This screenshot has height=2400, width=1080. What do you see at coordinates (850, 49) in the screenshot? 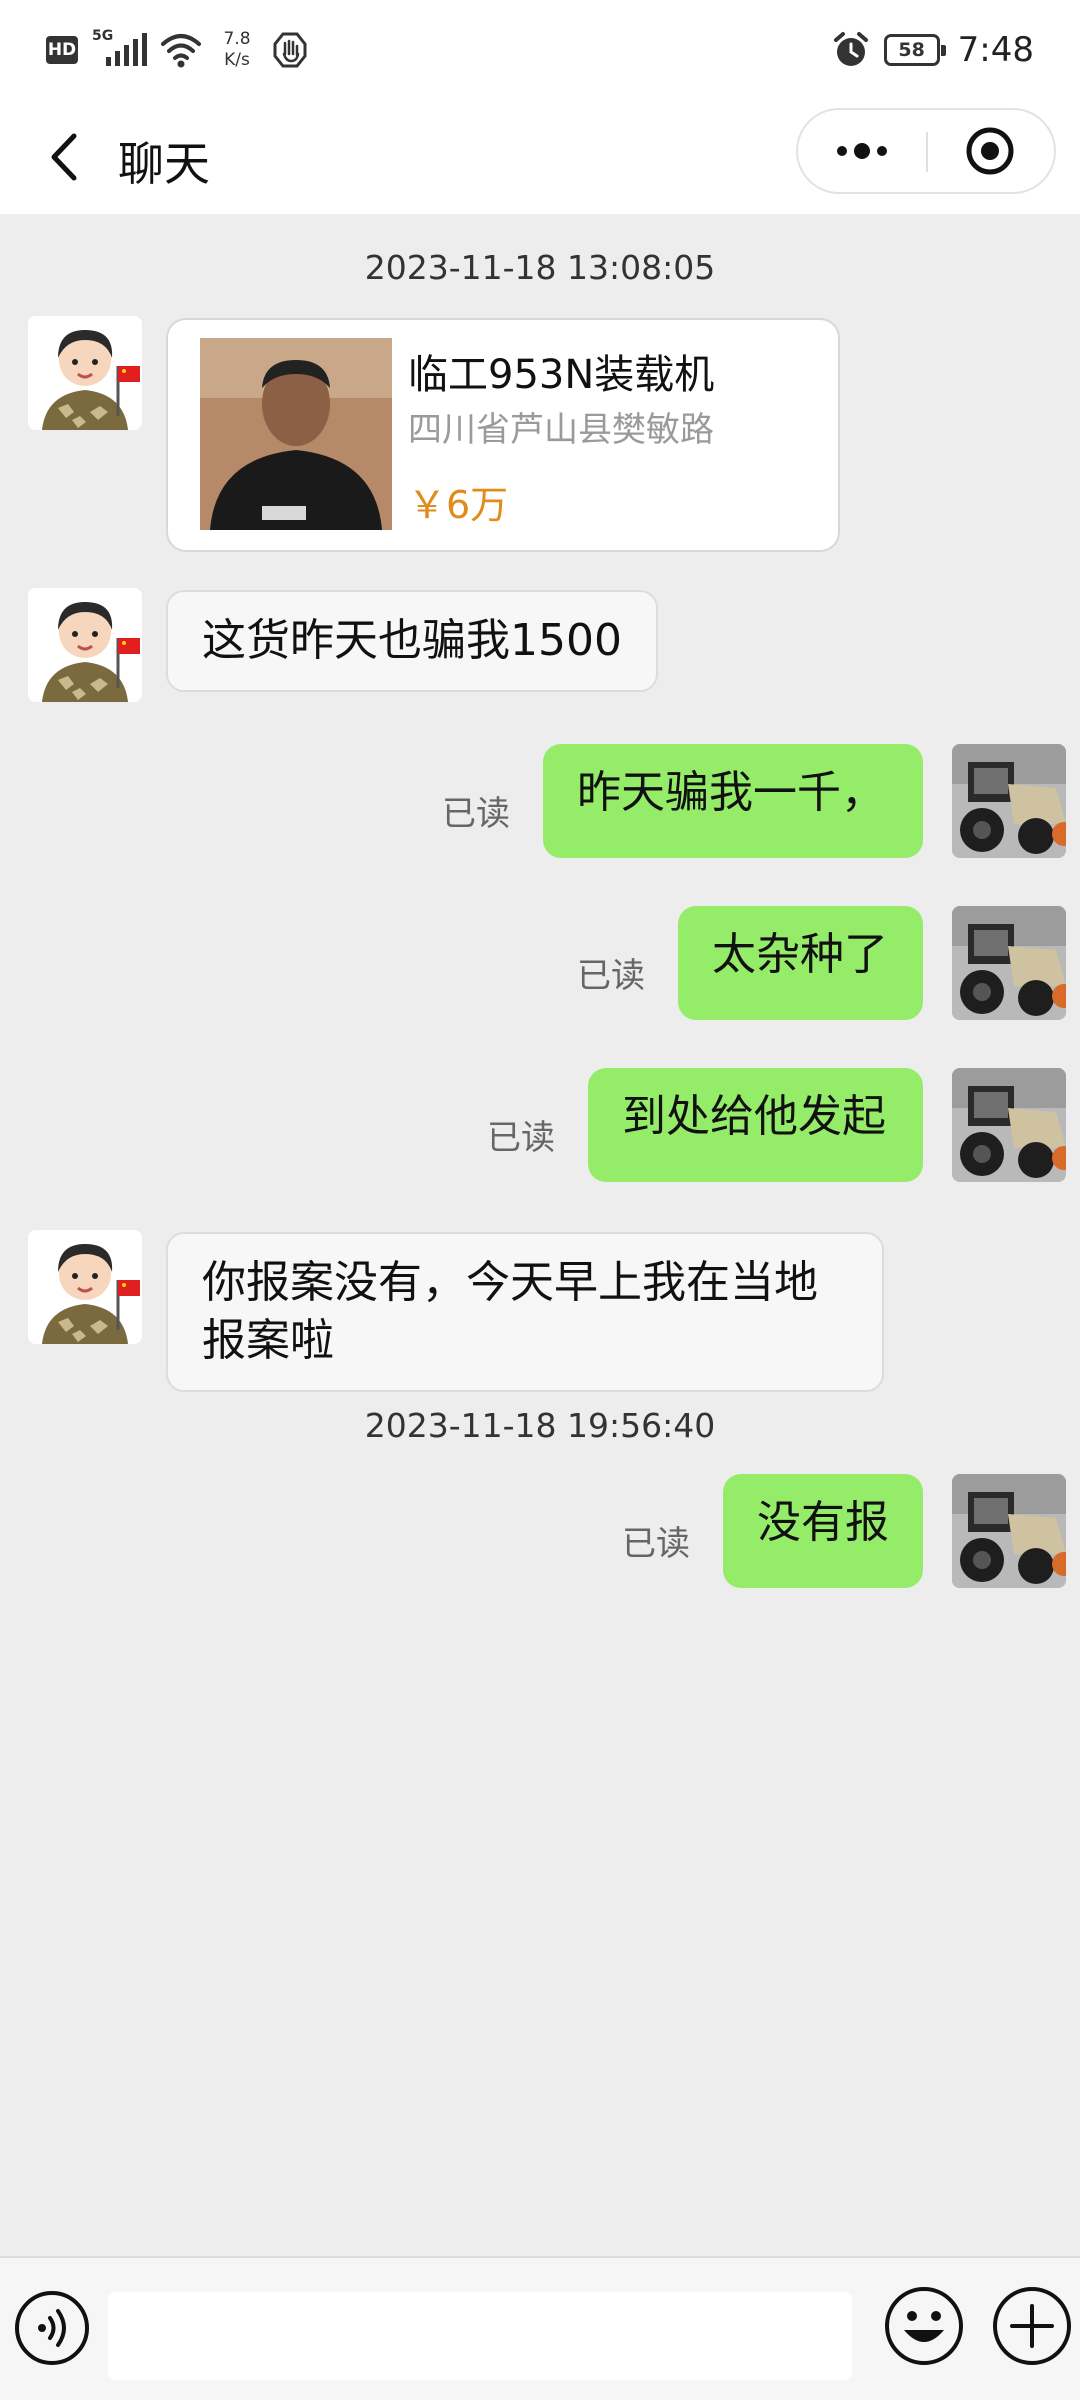
I see `alarm-clock-icon` at bounding box center [850, 49].